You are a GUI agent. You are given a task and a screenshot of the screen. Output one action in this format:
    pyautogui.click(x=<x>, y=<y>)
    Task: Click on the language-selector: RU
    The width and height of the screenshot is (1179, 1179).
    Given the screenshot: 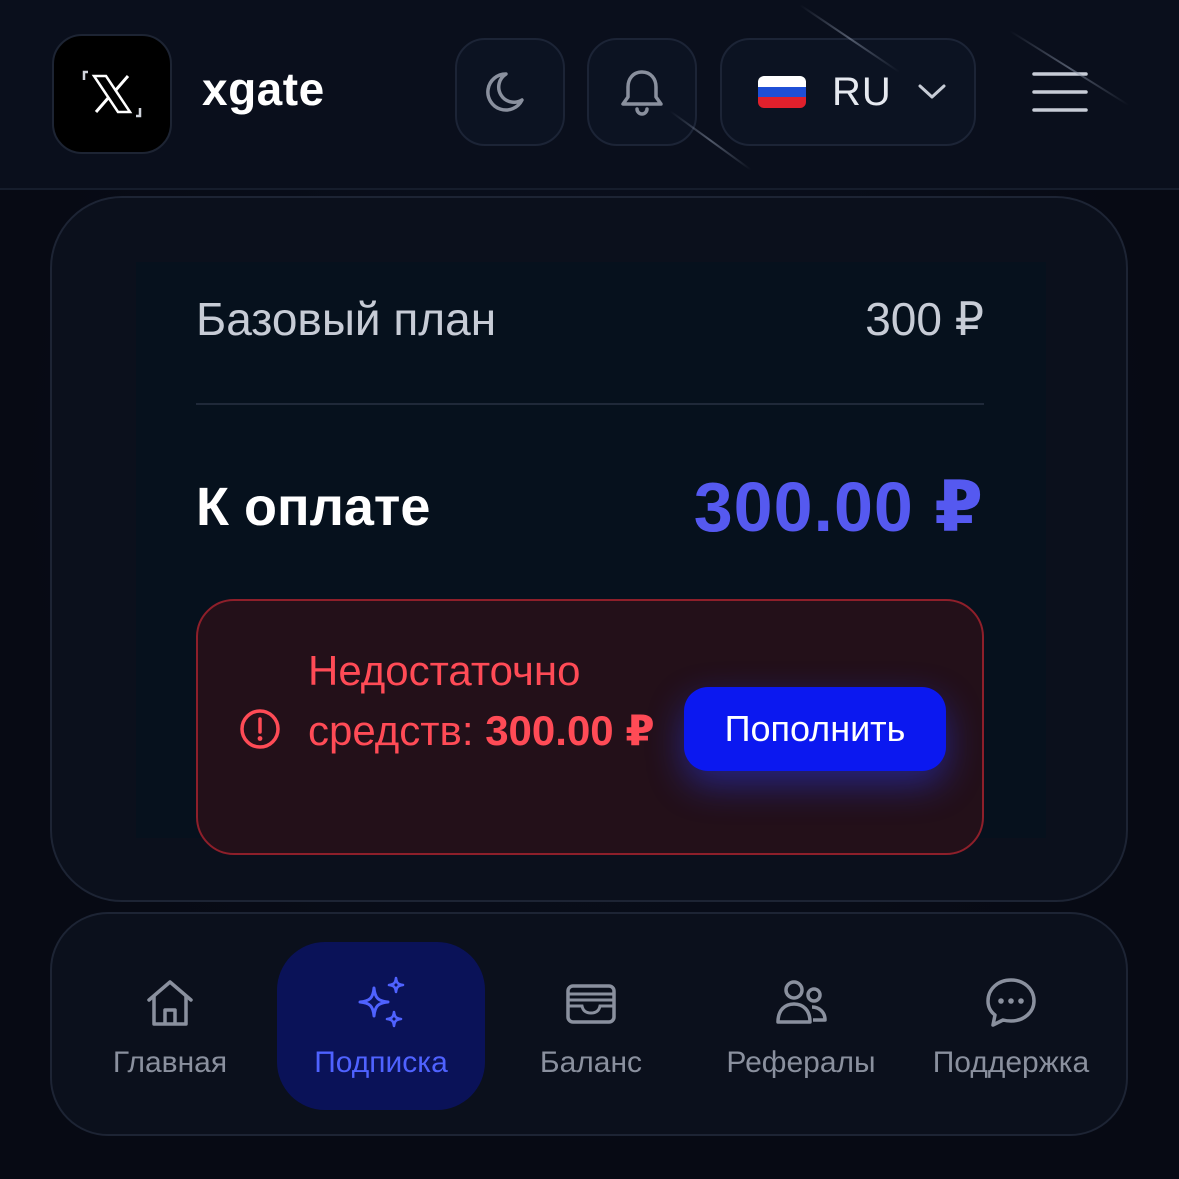 What is the action you would take?
    pyautogui.click(x=848, y=92)
    